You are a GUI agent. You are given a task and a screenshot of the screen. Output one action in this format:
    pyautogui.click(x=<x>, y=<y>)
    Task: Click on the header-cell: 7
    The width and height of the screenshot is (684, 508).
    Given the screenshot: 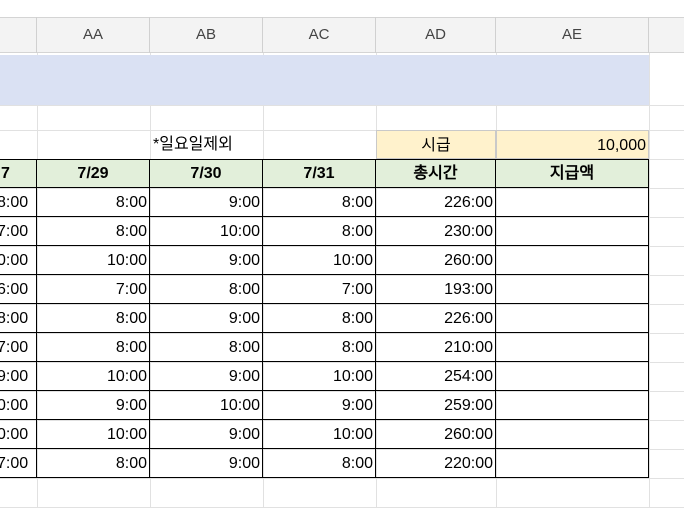 What is the action you would take?
    pyautogui.click(x=18, y=173)
    